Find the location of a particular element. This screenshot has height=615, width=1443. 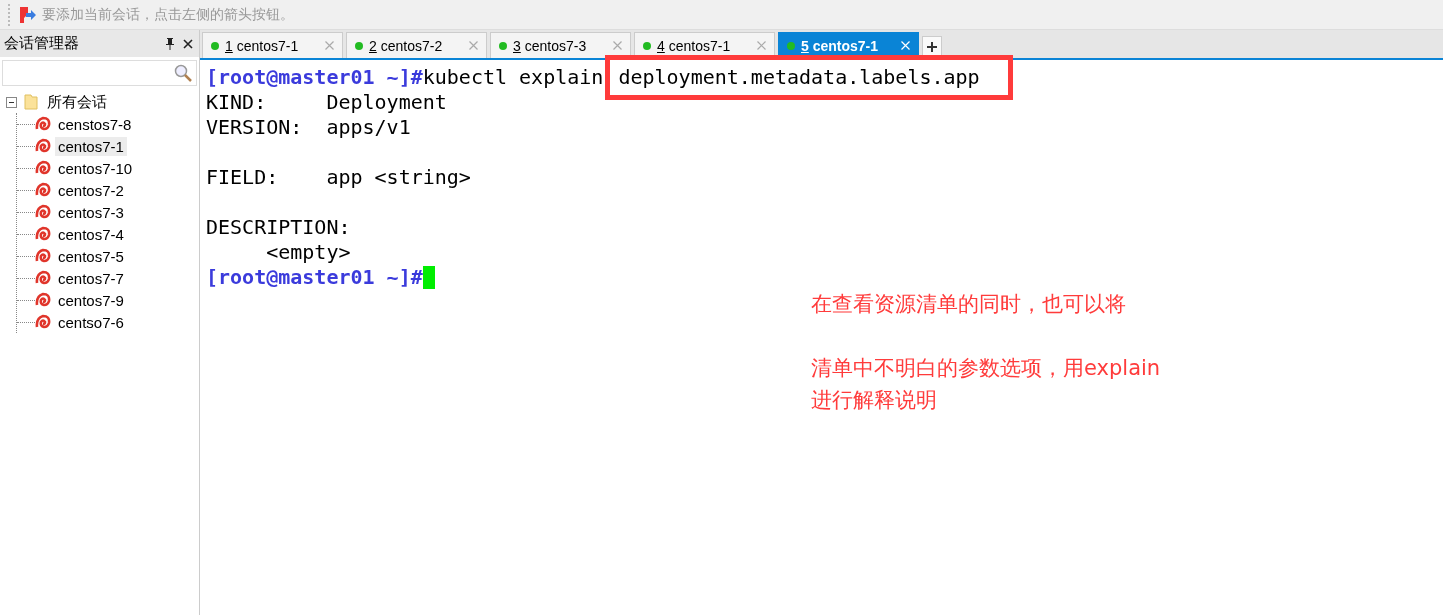

session-tab: 4 centos7-1 is located at coordinates (704, 45).